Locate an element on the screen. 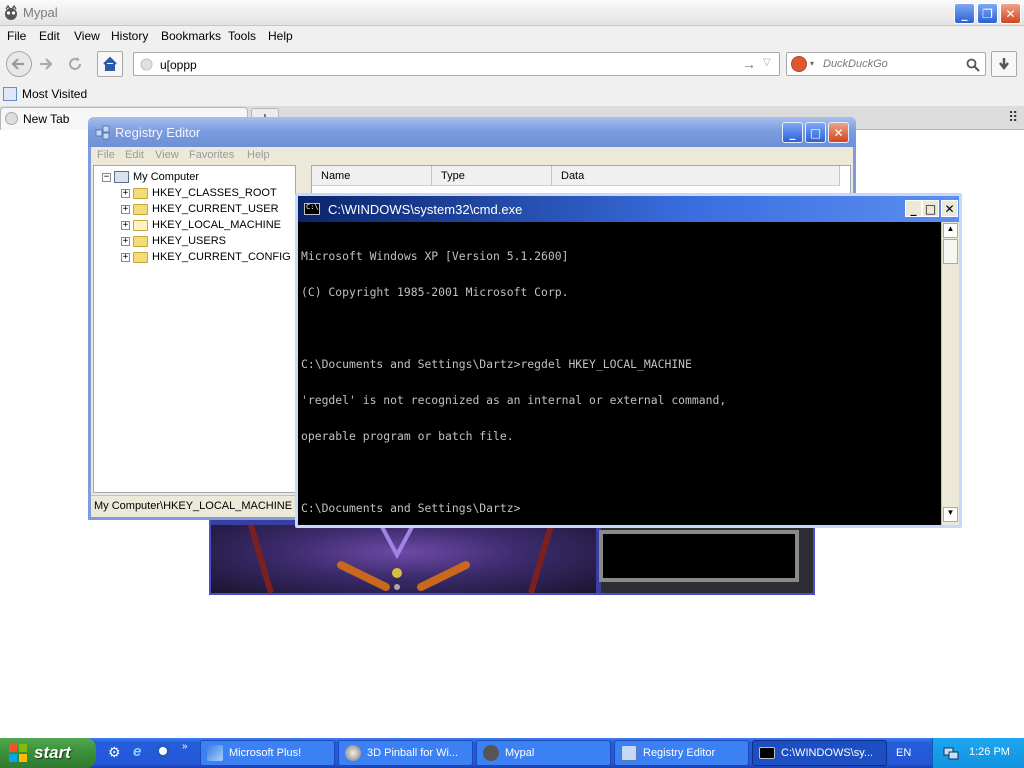  regedit-menu-view: View is located at coordinates (167, 155).